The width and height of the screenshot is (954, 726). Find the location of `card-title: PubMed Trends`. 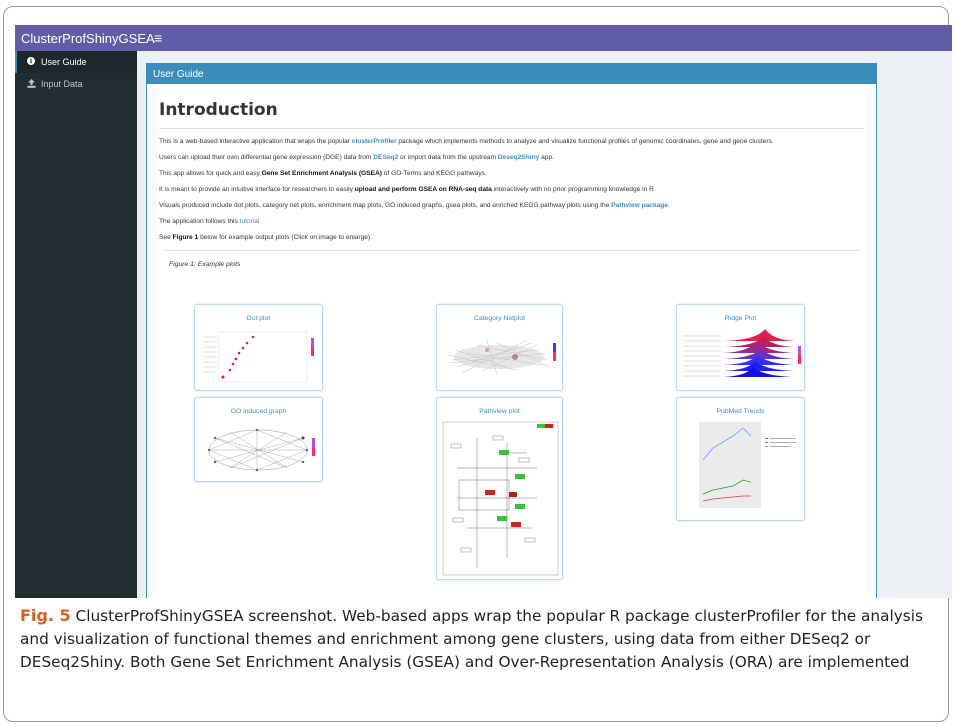

card-title: PubMed Trends is located at coordinates (740, 411).